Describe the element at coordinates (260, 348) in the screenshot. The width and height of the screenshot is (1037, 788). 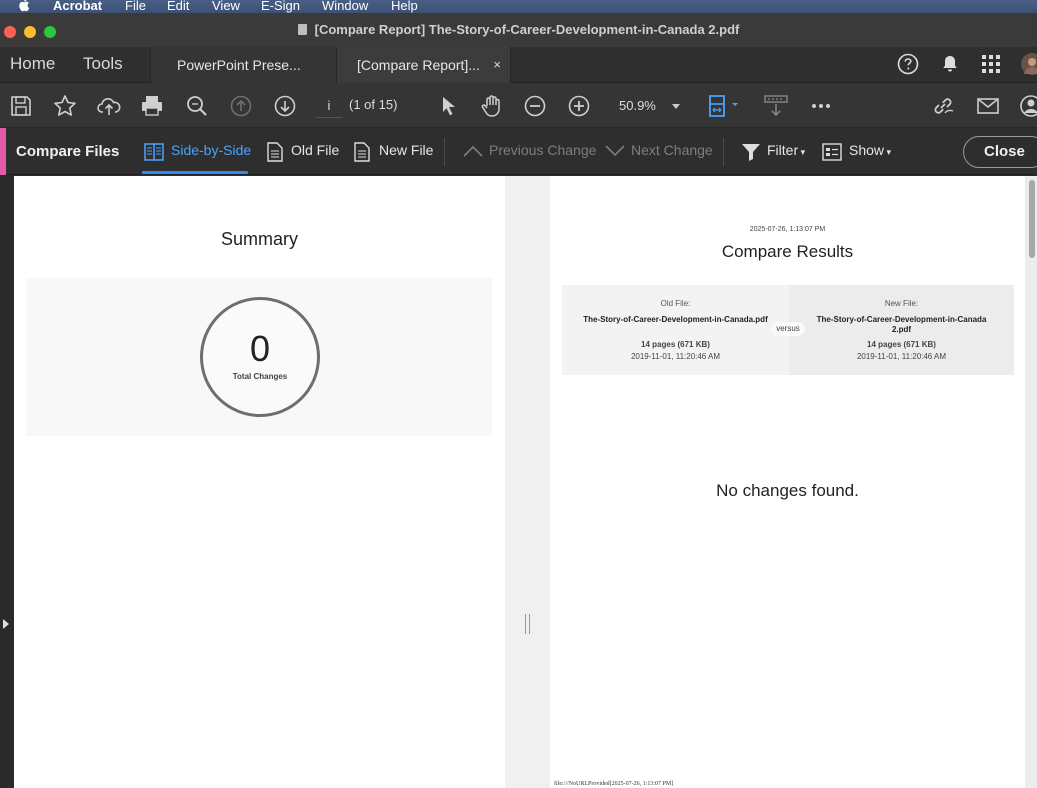
I see `total-changes-count: 0` at that location.